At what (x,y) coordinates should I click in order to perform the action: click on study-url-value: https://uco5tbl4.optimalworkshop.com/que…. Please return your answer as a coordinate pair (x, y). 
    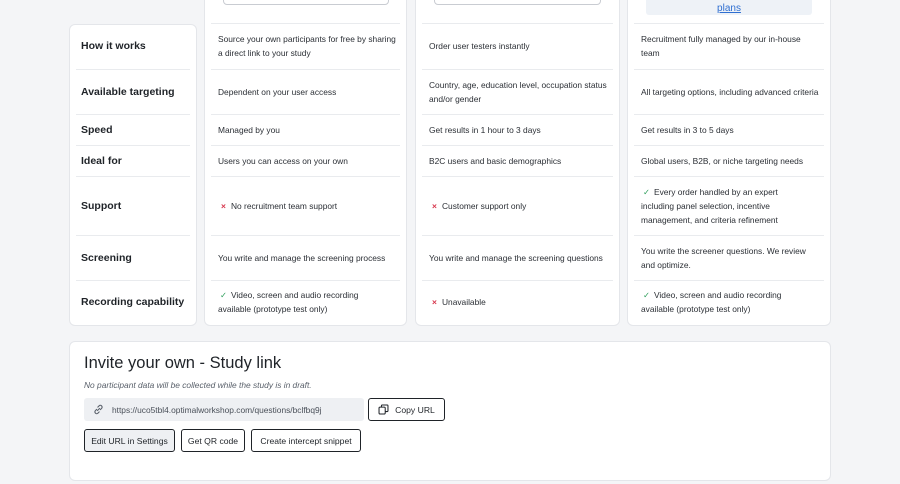
    Looking at the image, I should click on (217, 409).